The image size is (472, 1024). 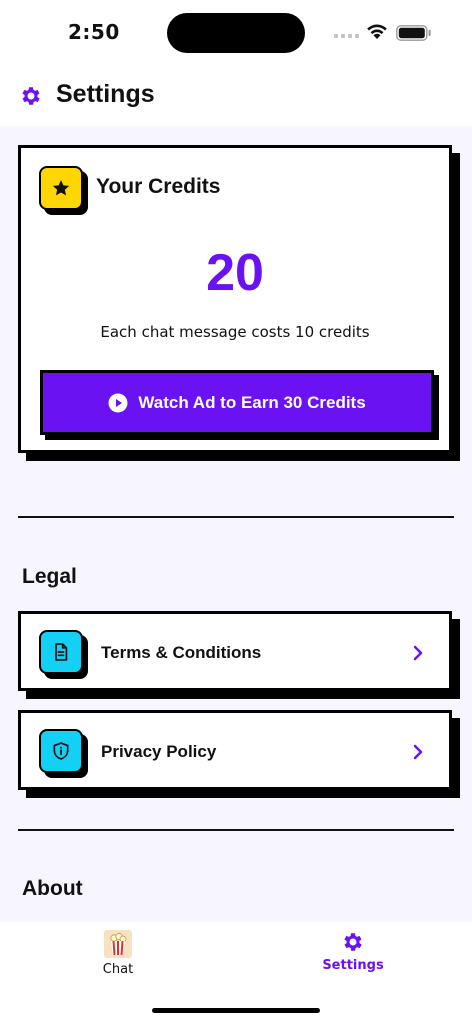 What do you see at coordinates (181, 652) in the screenshot?
I see `terms-label: Terms & Conditions` at bounding box center [181, 652].